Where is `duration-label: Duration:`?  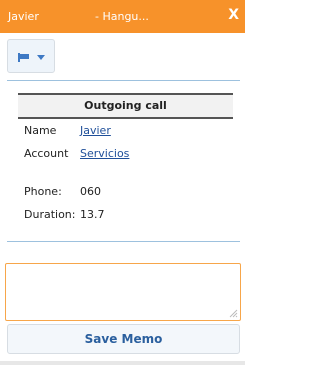 duration-label: Duration: is located at coordinates (50, 214).